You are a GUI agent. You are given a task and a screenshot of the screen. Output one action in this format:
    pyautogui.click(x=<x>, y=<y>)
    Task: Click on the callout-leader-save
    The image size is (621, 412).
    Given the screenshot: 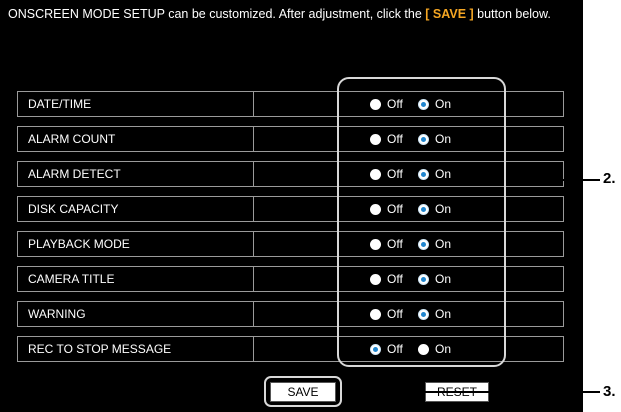 What is the action you would take?
    pyautogui.click(x=471, y=392)
    